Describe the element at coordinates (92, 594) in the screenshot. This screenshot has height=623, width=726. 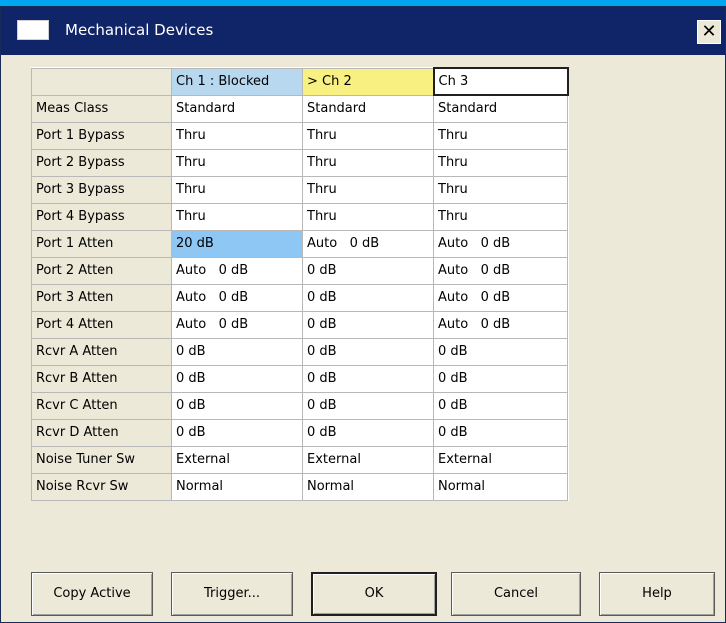
I see `copy-active-button: Copy Active` at that location.